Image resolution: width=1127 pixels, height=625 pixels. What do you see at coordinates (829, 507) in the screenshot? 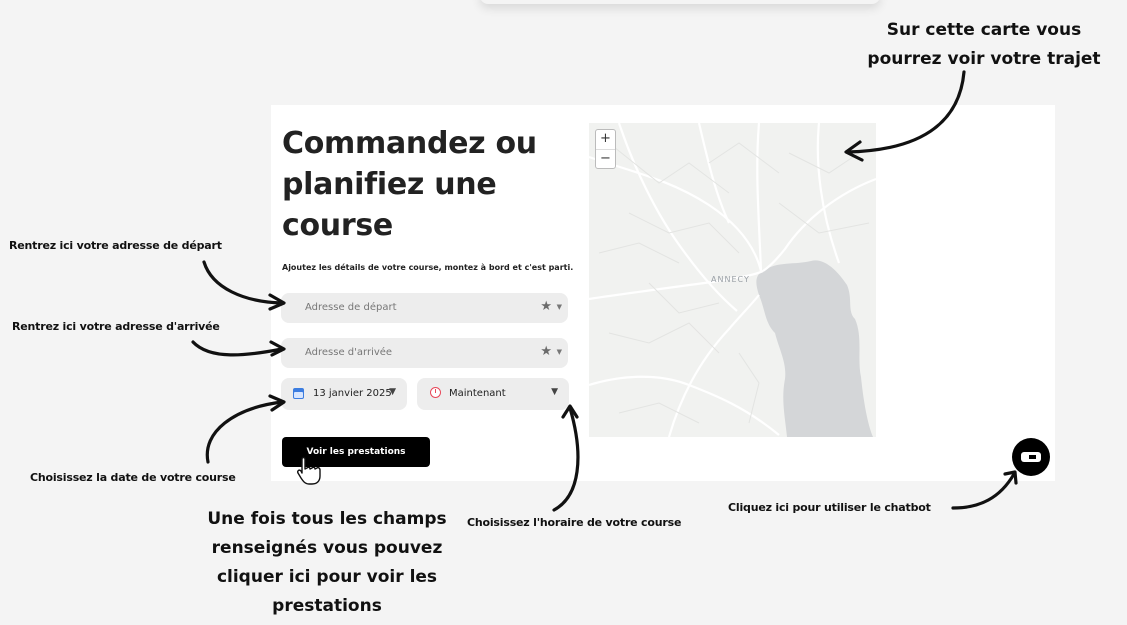
I see `annotation-chatbot: Cliquez ici pour utiliser le chatbot` at bounding box center [829, 507].